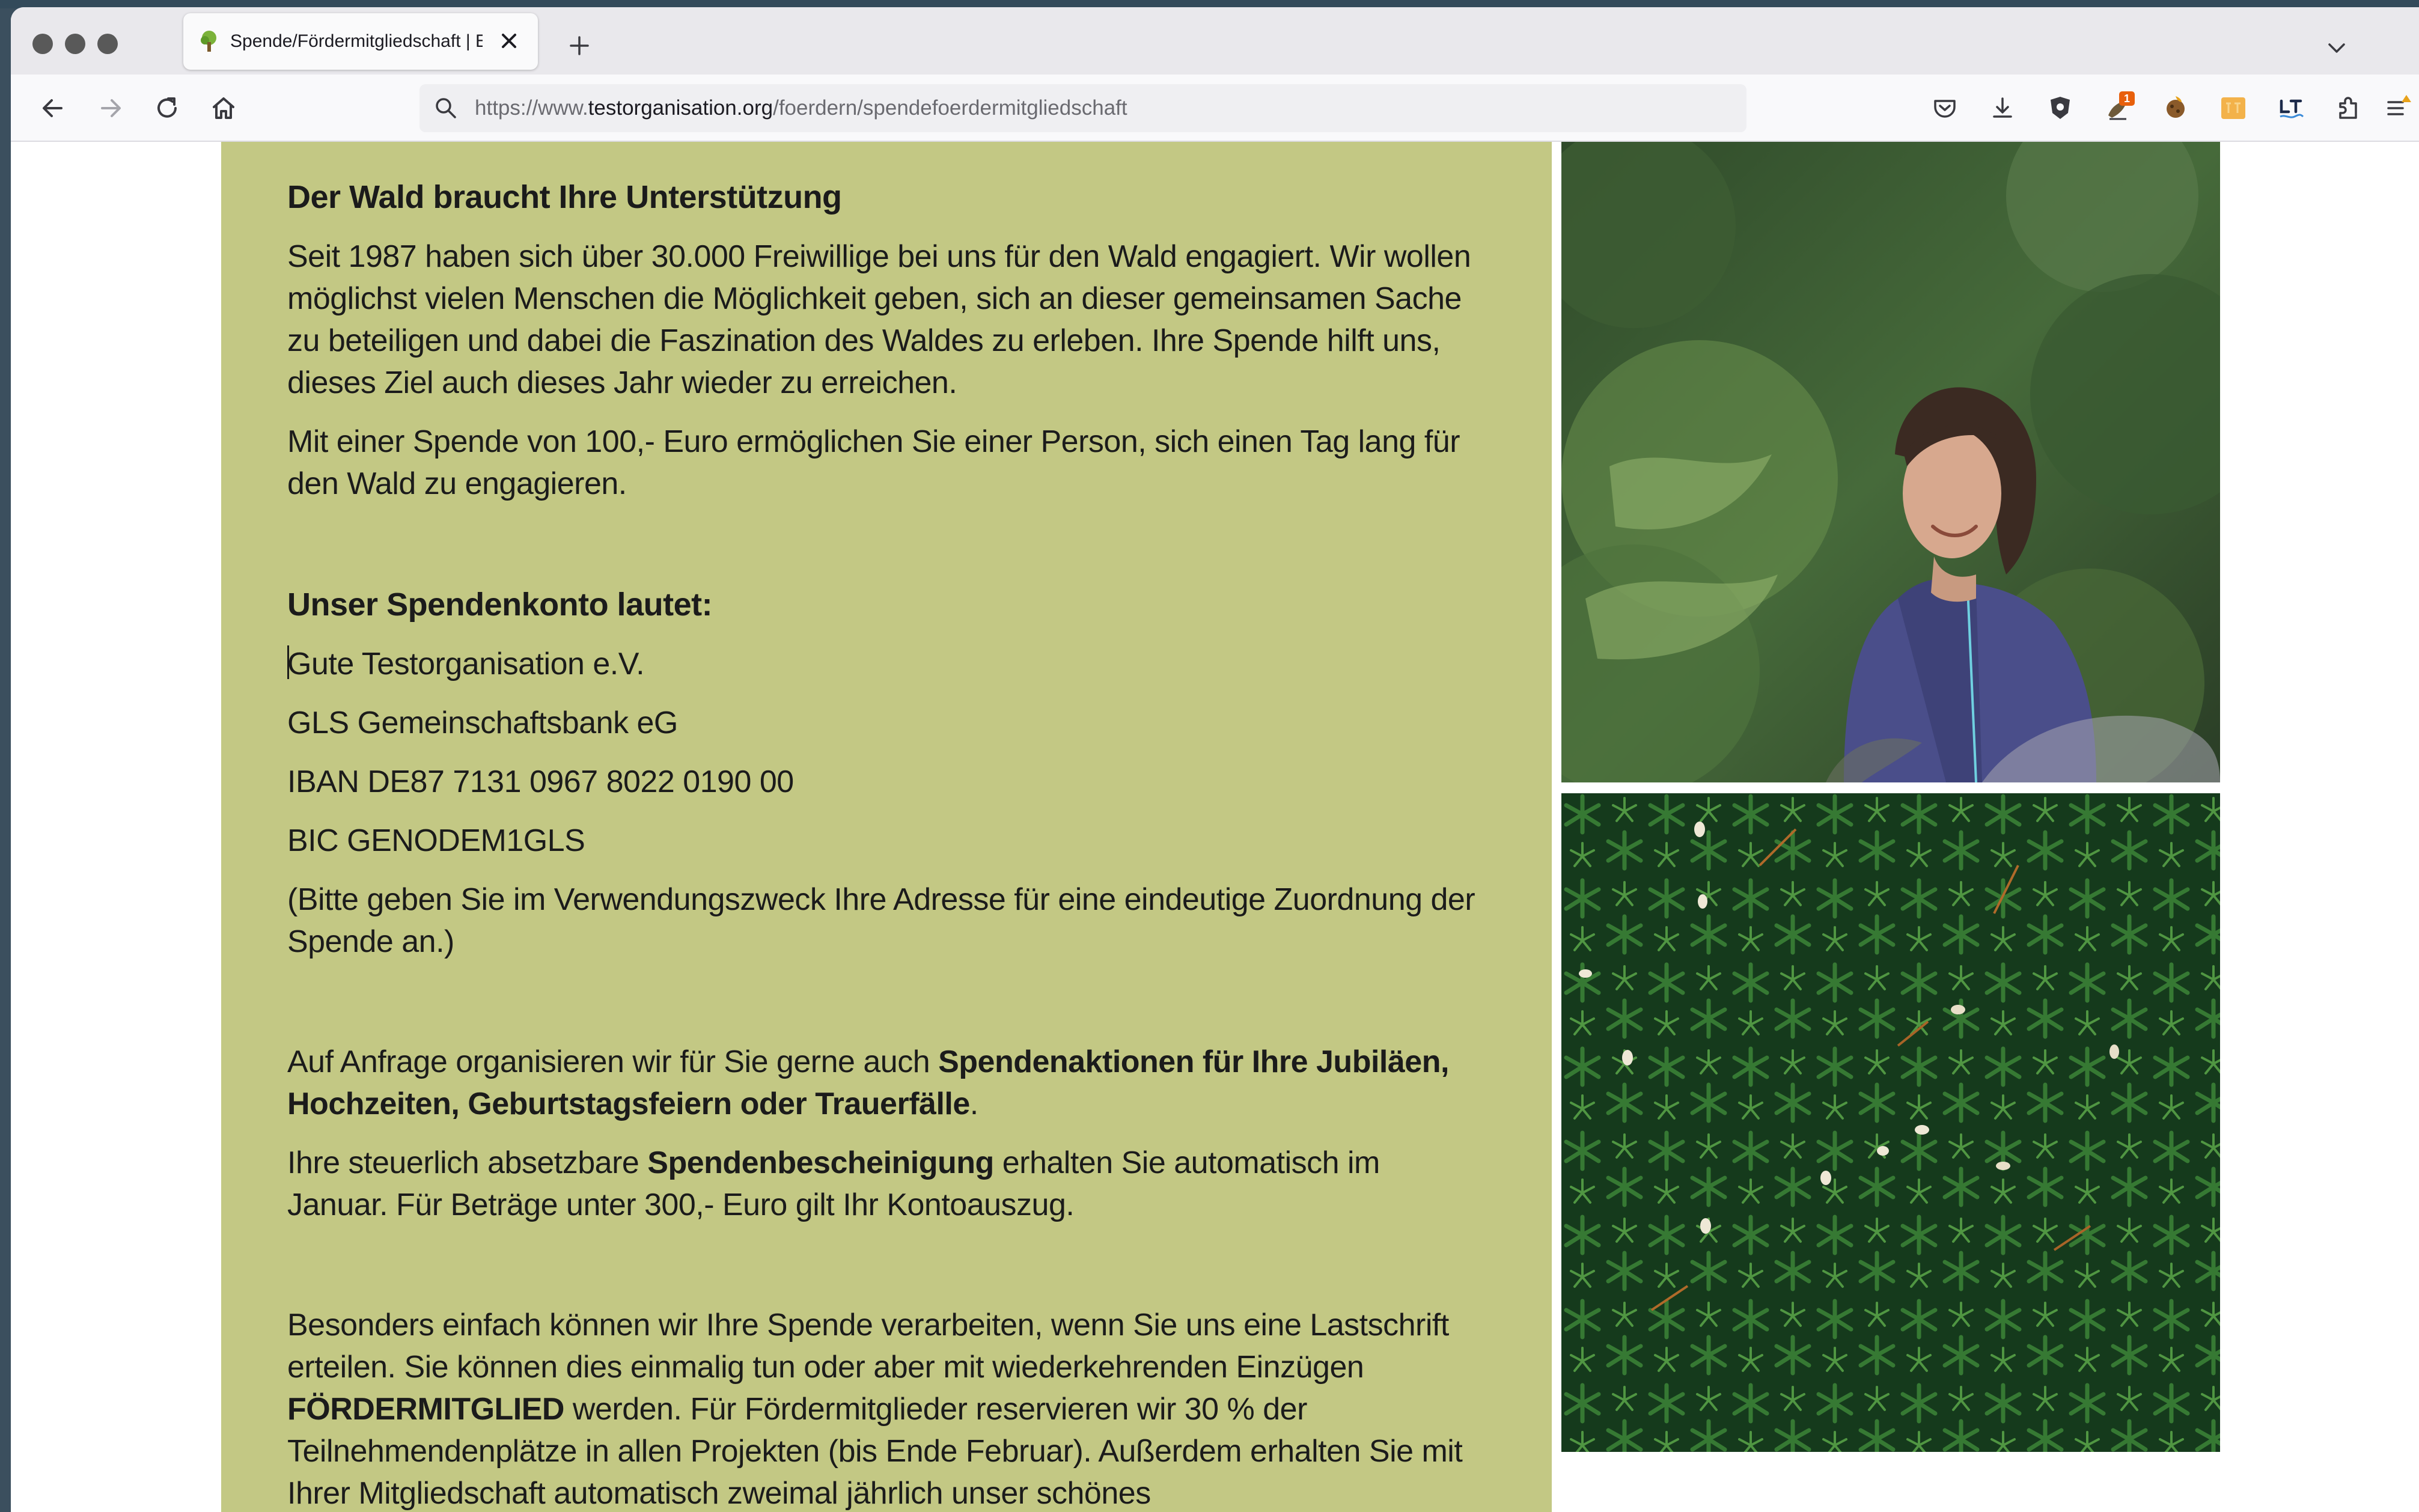 This screenshot has width=2419, height=1512. What do you see at coordinates (446, 108) in the screenshot?
I see `search-icon` at bounding box center [446, 108].